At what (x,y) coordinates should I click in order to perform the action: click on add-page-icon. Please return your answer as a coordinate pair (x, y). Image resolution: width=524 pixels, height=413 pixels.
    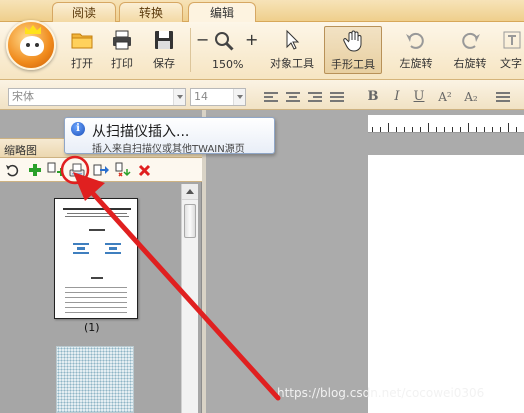
    Looking at the image, I should click on (35, 170).